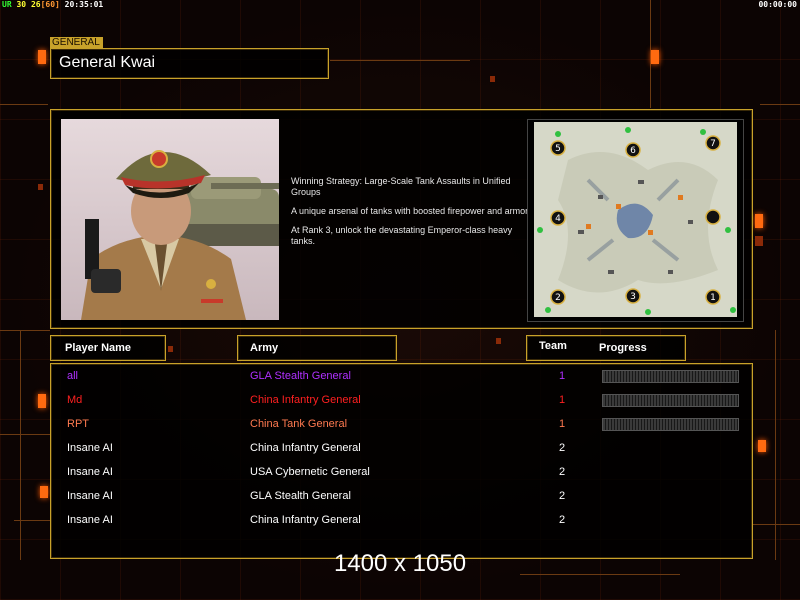 The image size is (800, 600). What do you see at coordinates (633, 151) in the screenshot?
I see `start-position-label: 6` at bounding box center [633, 151].